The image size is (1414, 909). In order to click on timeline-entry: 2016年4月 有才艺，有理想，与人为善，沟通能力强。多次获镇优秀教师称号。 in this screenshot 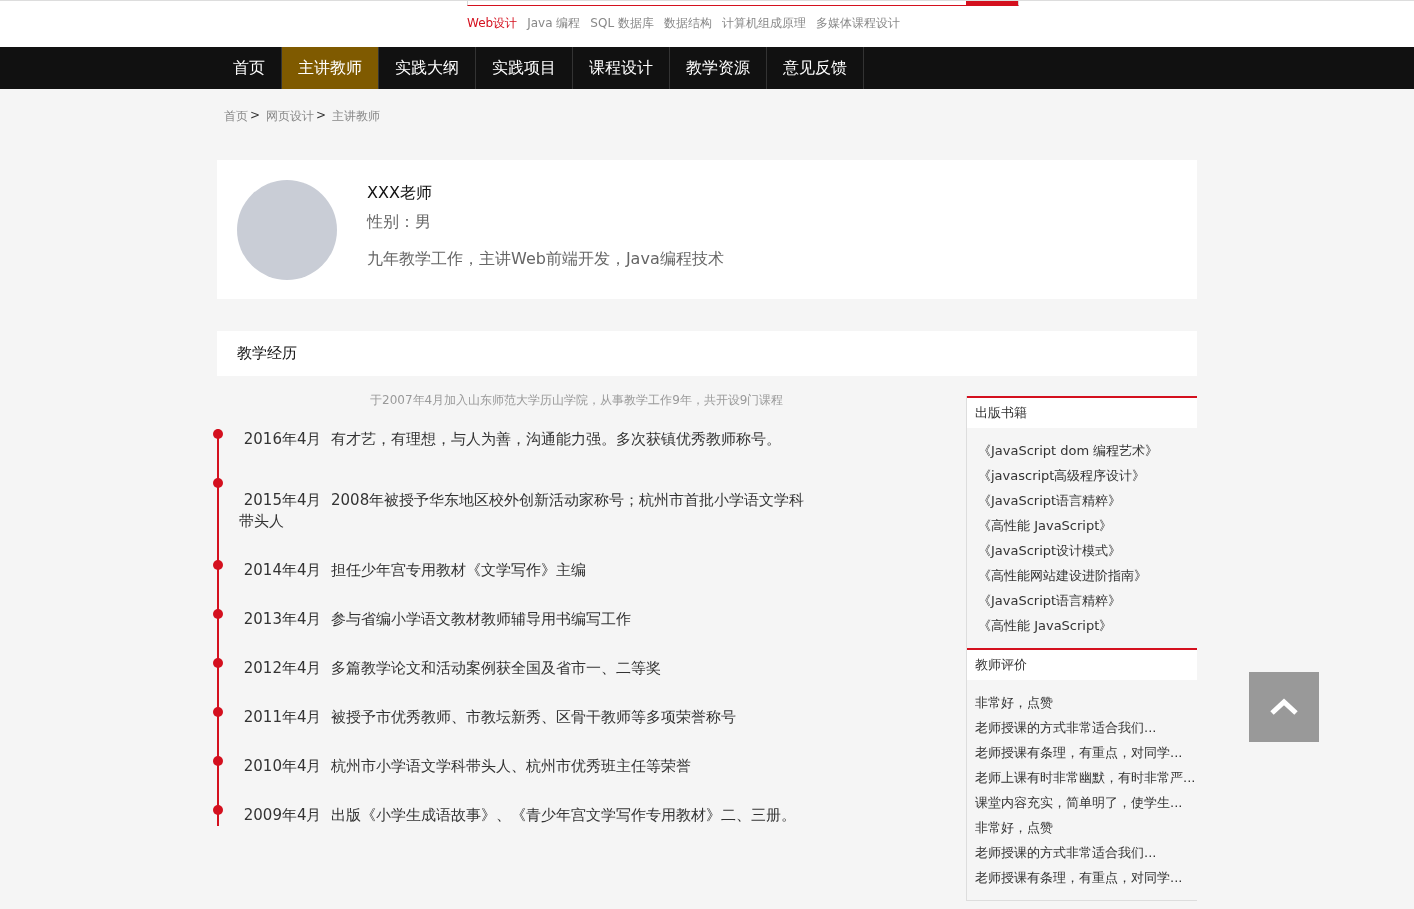, I will do `click(512, 439)`.